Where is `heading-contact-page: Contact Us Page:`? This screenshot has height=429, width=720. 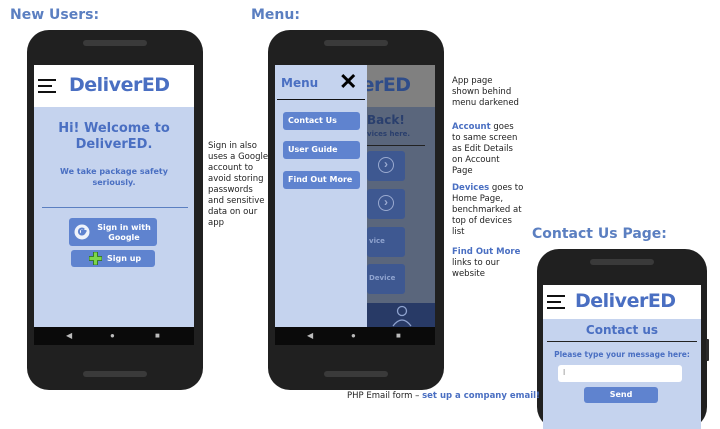 heading-contact-page: Contact Us Page: is located at coordinates (599, 234).